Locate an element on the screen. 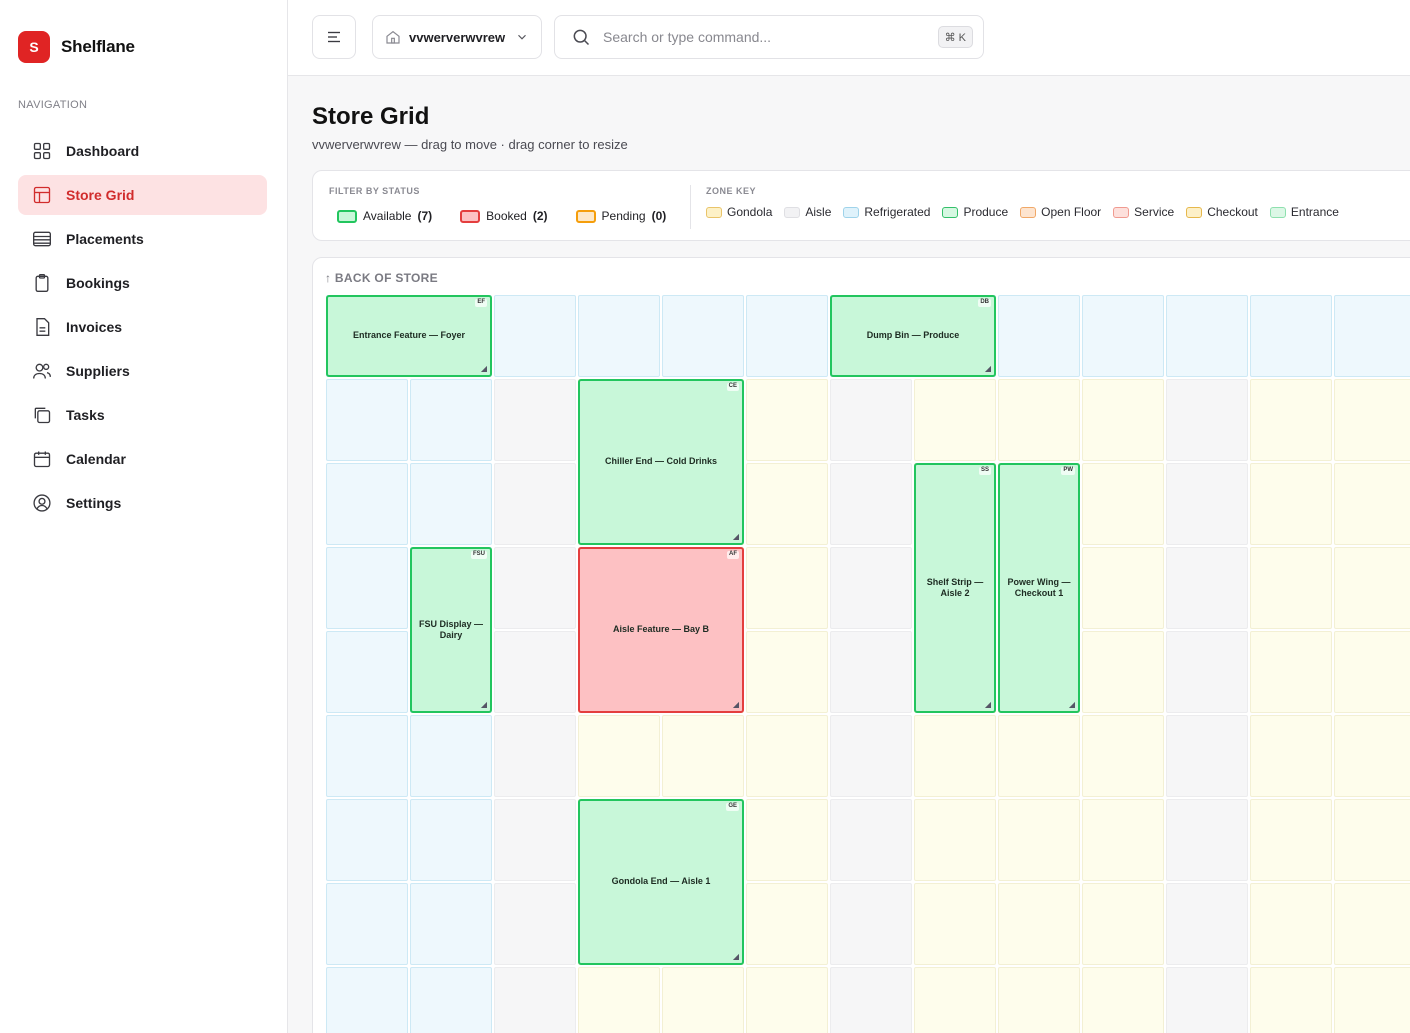  sidebar-item-tasks: Tasks is located at coordinates (142, 415).